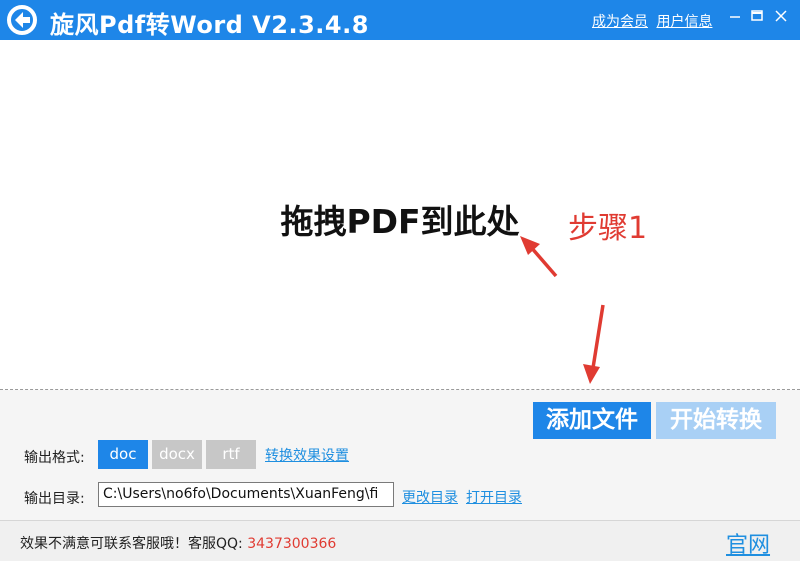 This screenshot has height=561, width=800. What do you see at coordinates (592, 420) in the screenshot?
I see `add-files-button: 添加文件` at bounding box center [592, 420].